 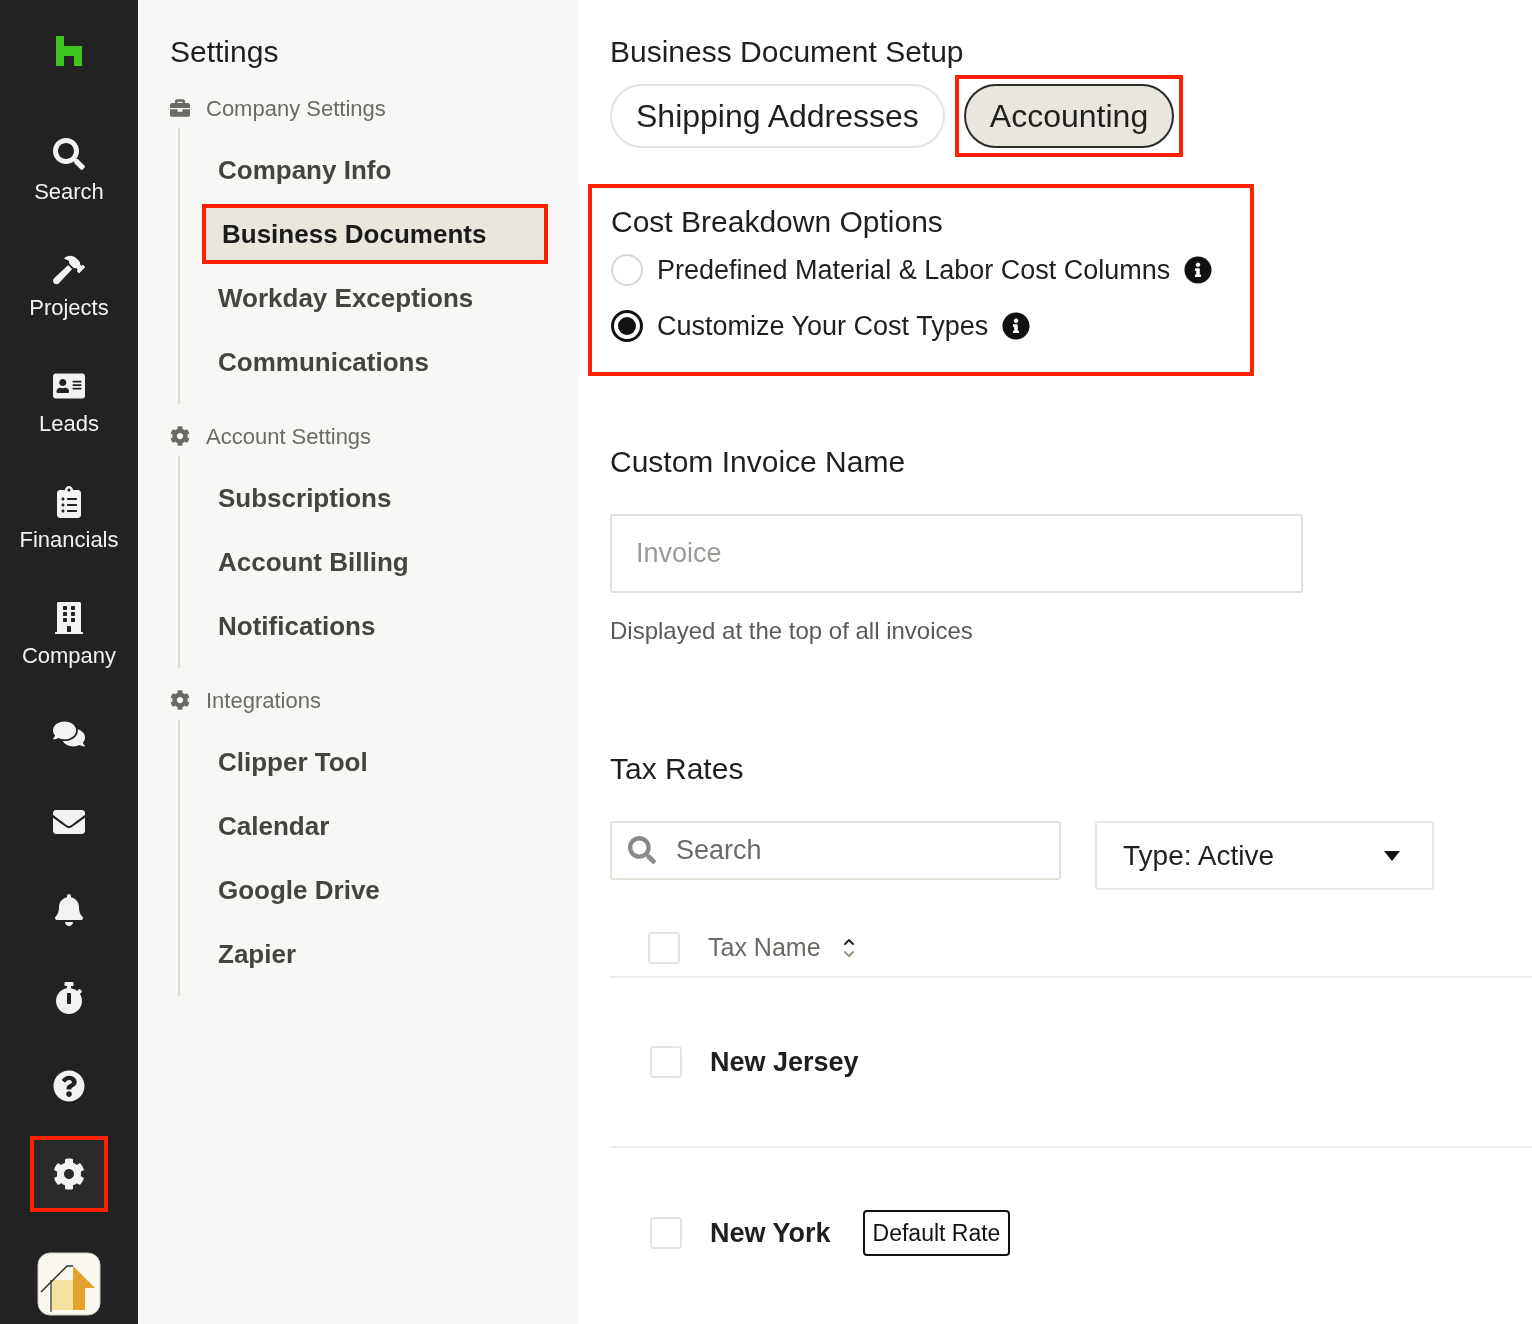 What do you see at coordinates (627, 326) in the screenshot?
I see `radio-button` at bounding box center [627, 326].